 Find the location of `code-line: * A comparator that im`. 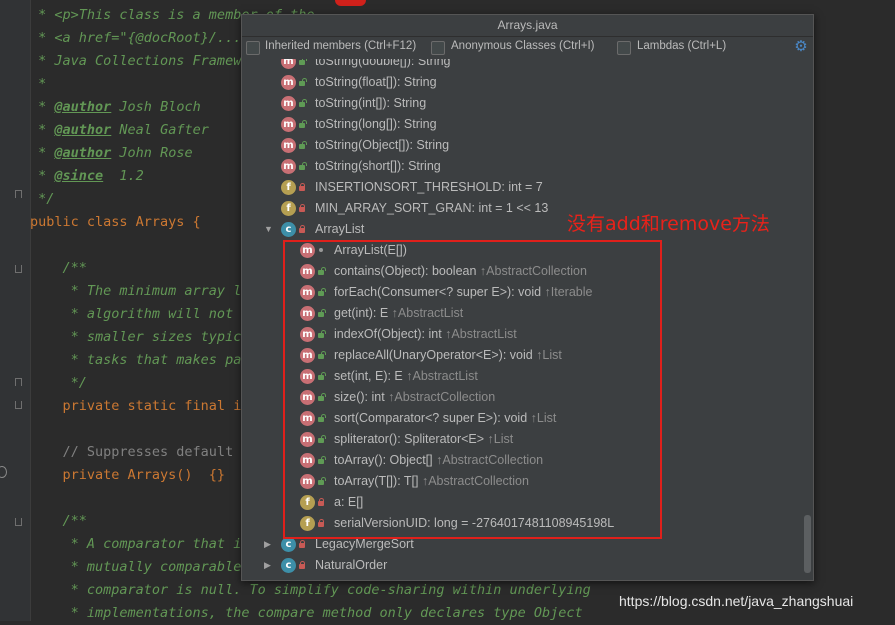

code-line: * A comparator that im is located at coordinates (140, 544).